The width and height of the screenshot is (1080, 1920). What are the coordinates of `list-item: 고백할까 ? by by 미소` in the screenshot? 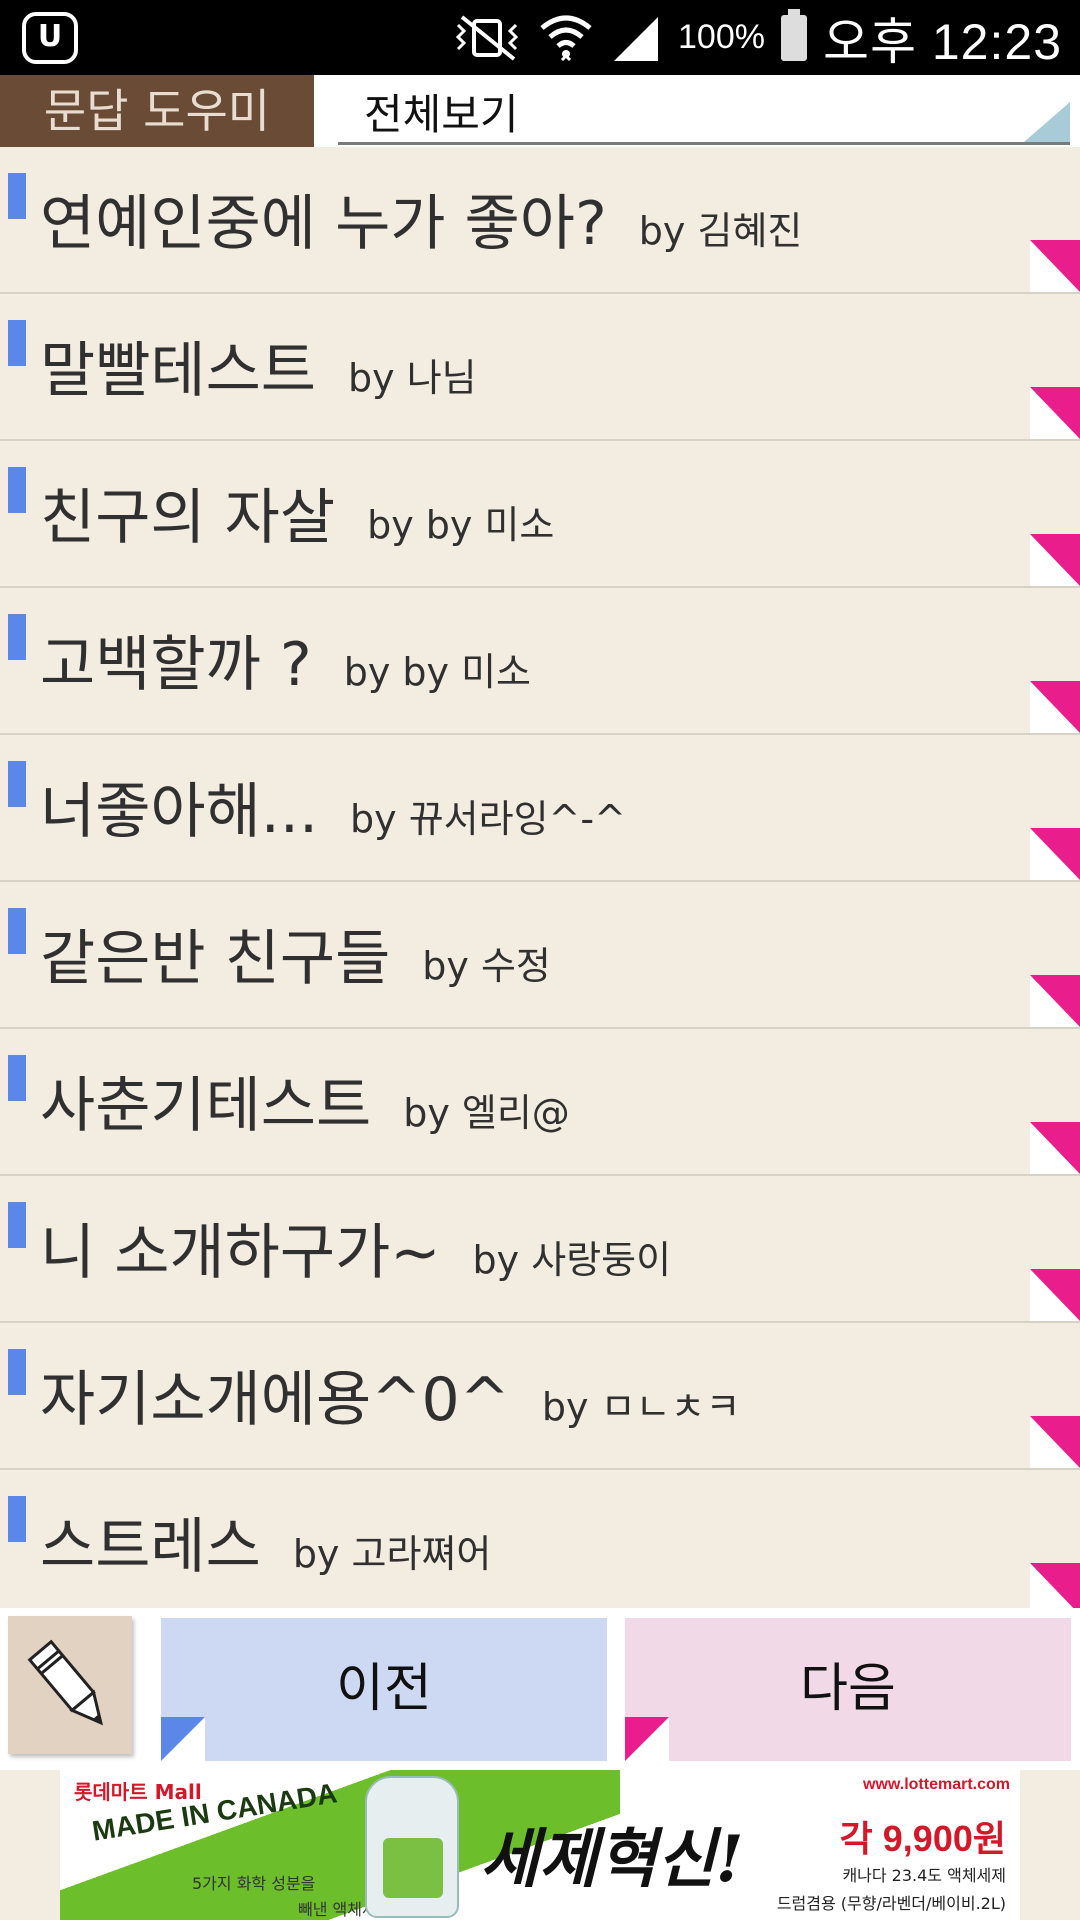 It's located at (540, 661).